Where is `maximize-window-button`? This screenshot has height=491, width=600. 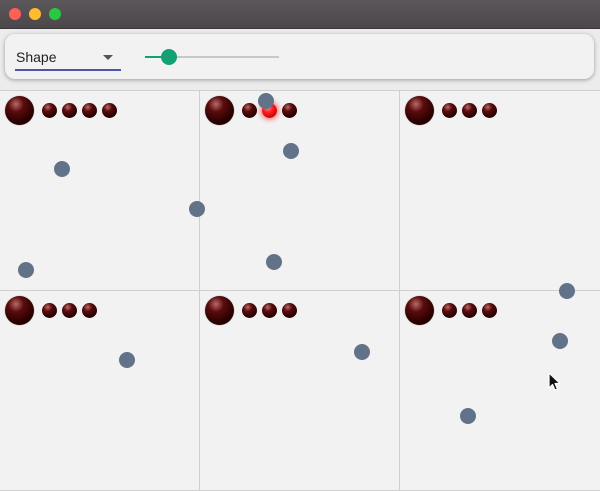
maximize-window-button is located at coordinates (55, 14).